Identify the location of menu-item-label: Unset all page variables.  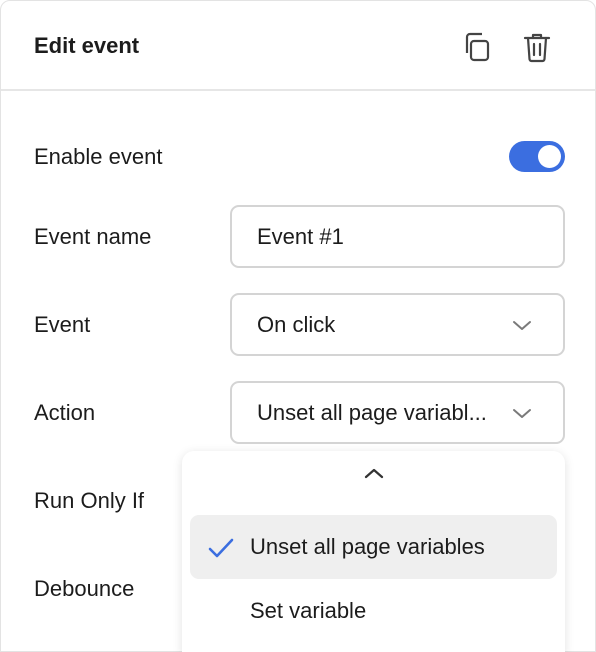
(367, 546).